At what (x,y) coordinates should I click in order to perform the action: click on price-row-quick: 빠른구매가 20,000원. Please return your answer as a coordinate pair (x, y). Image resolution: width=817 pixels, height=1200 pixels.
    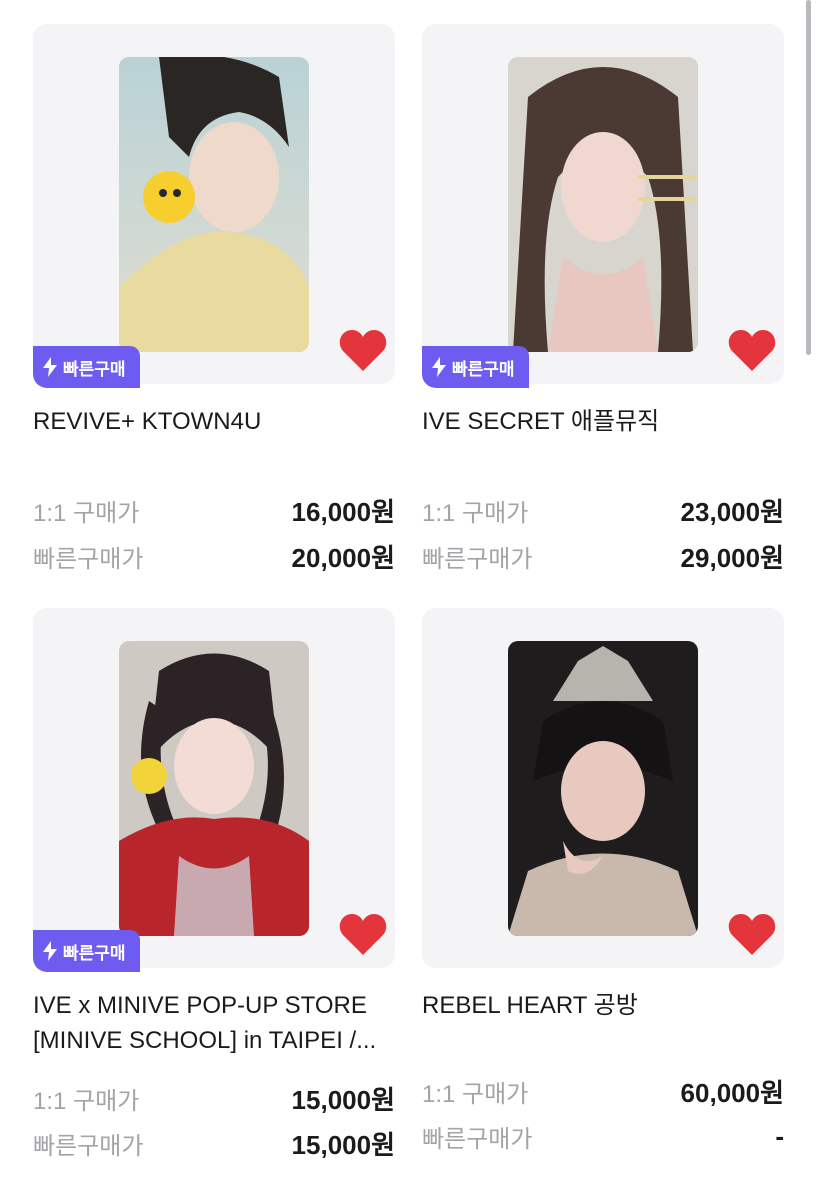
    Looking at the image, I should click on (214, 556).